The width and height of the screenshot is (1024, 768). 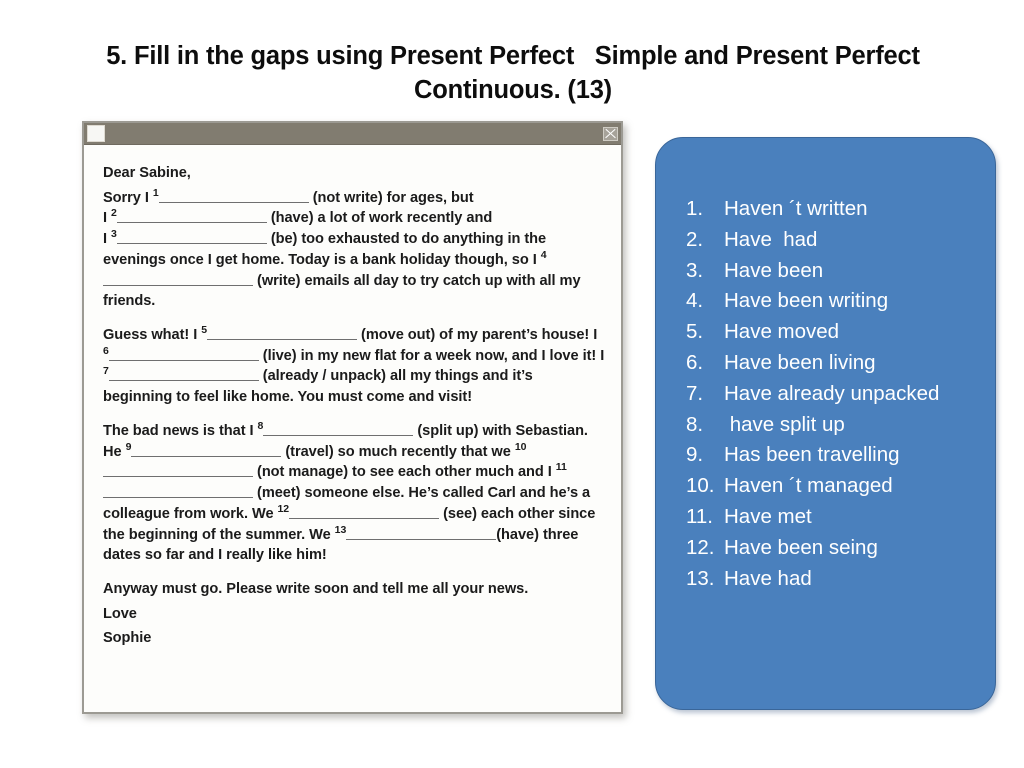 I want to click on answer-item: 9. Has been travelling, so click(x=840, y=455).